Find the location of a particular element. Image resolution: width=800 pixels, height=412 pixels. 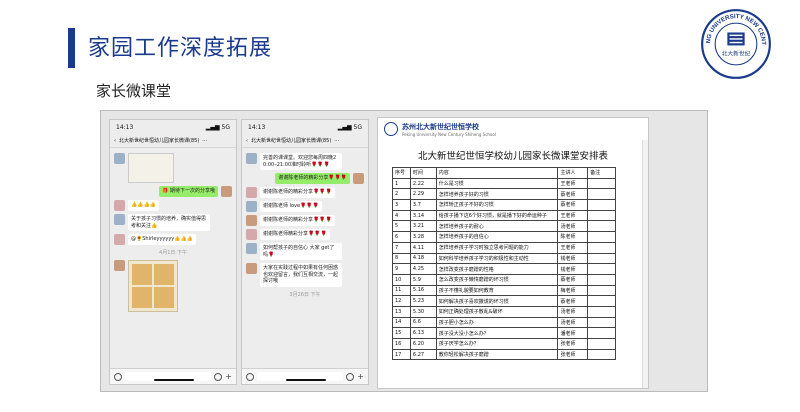

signal-icon: ▂▄▆ 5G is located at coordinates (349, 127).